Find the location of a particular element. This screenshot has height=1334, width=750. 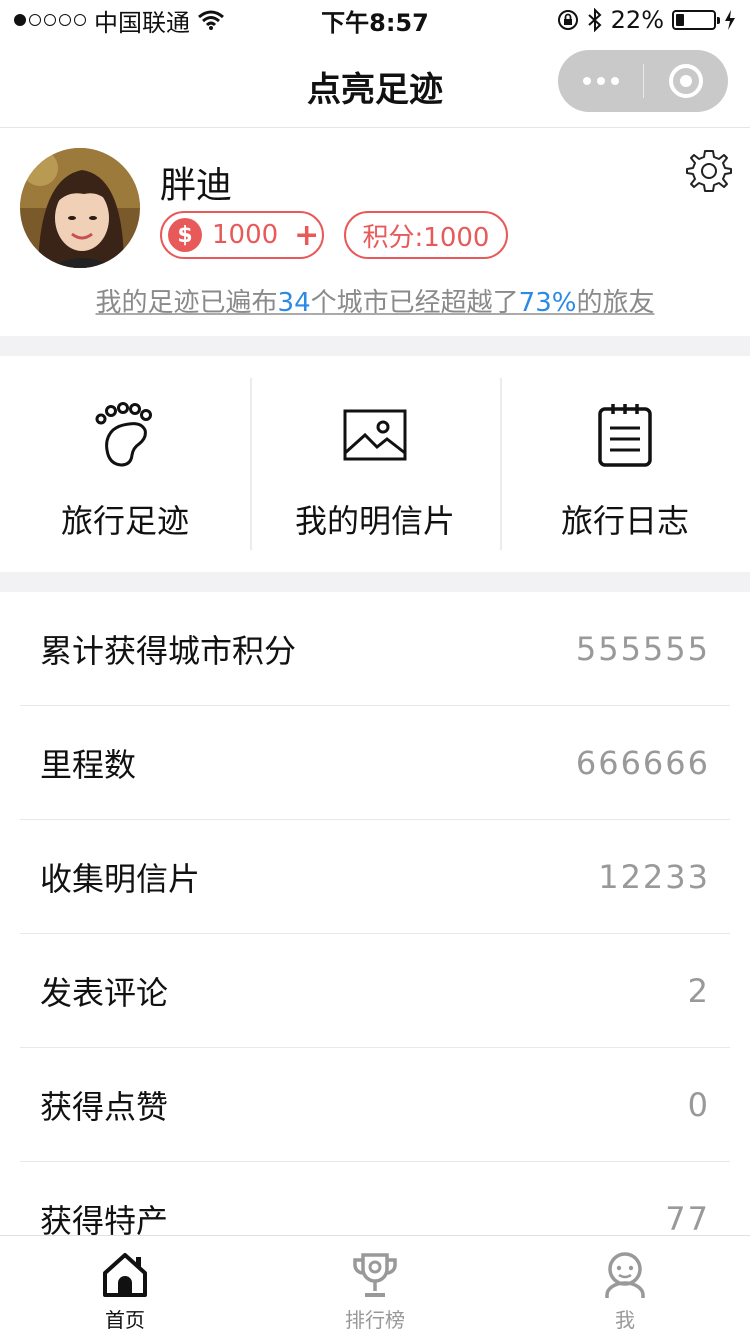

stat-label: 里程数 is located at coordinates (88, 764).